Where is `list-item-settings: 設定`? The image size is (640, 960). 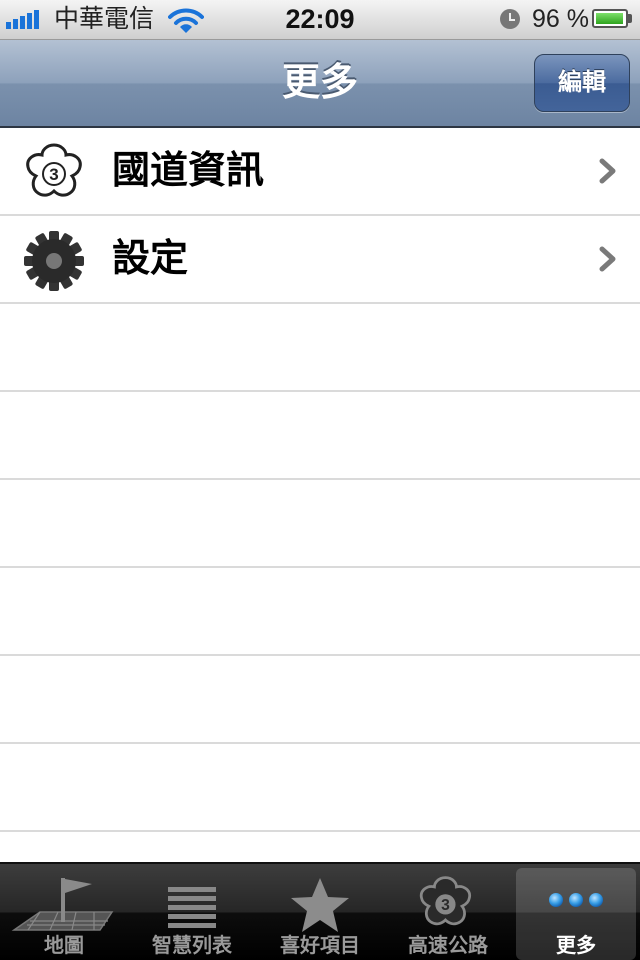 list-item-settings: 設定 is located at coordinates (320, 260).